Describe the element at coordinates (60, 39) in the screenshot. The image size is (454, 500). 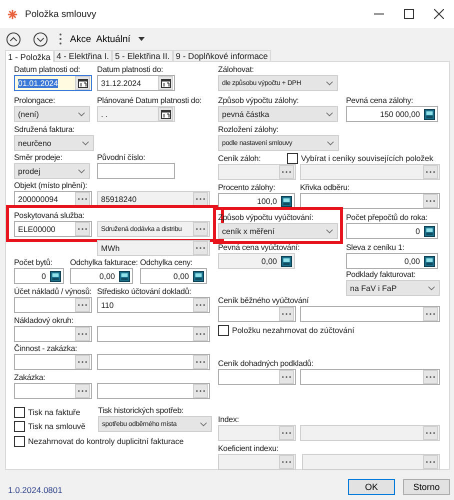
I see `more-icon` at that location.